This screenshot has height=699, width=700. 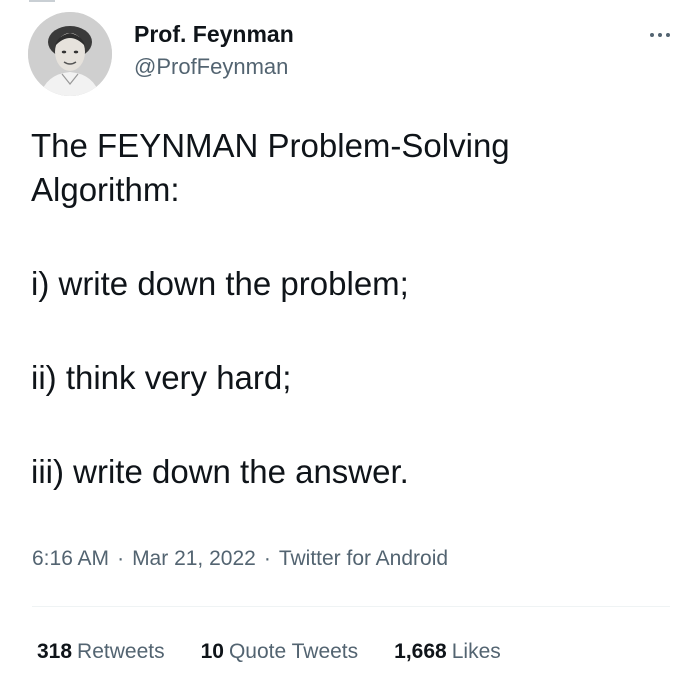 I want to click on more-options-button, so click(x=660, y=35).